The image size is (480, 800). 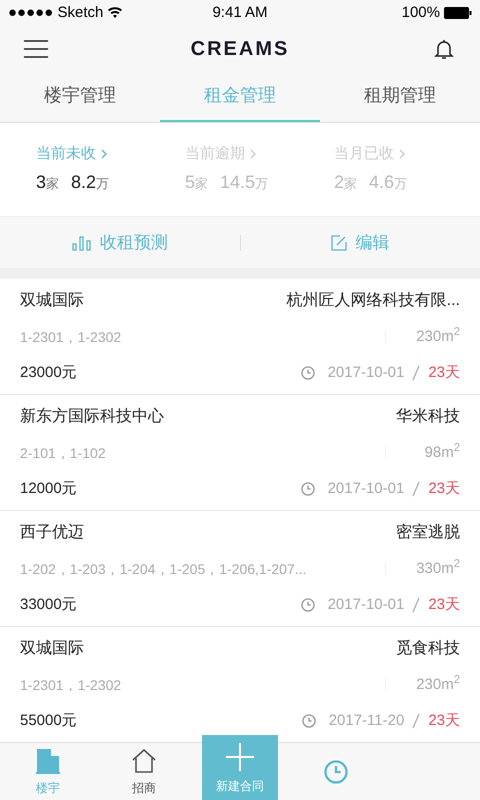 What do you see at coordinates (240, 49) in the screenshot?
I see `app-logo: CREAMS` at bounding box center [240, 49].